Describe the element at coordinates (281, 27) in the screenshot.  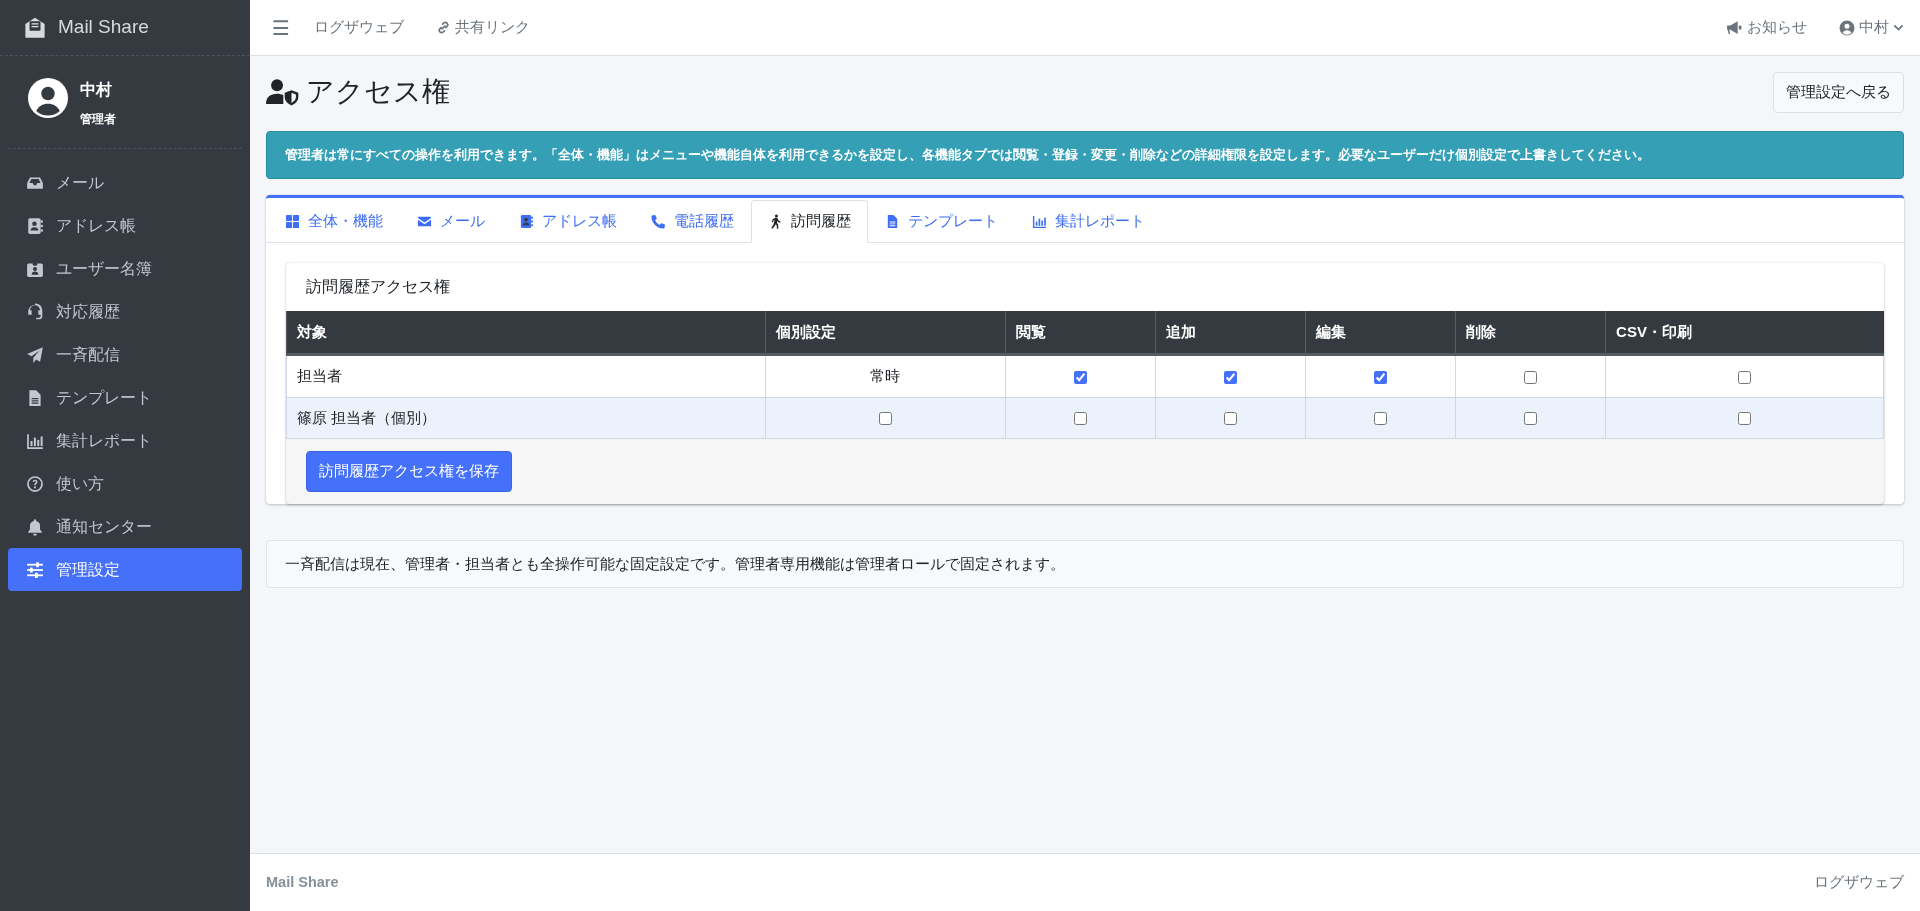
I see `menu-button: ☰` at that location.